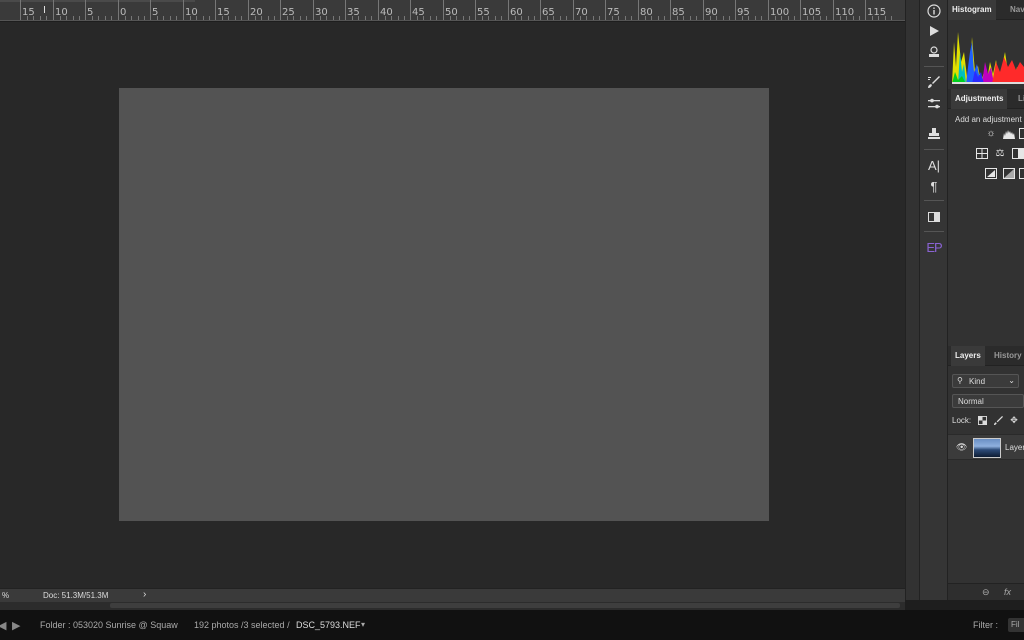  Describe the element at coordinates (363, 624) in the screenshot. I see `filename-dropdown-icon: ▾` at that location.